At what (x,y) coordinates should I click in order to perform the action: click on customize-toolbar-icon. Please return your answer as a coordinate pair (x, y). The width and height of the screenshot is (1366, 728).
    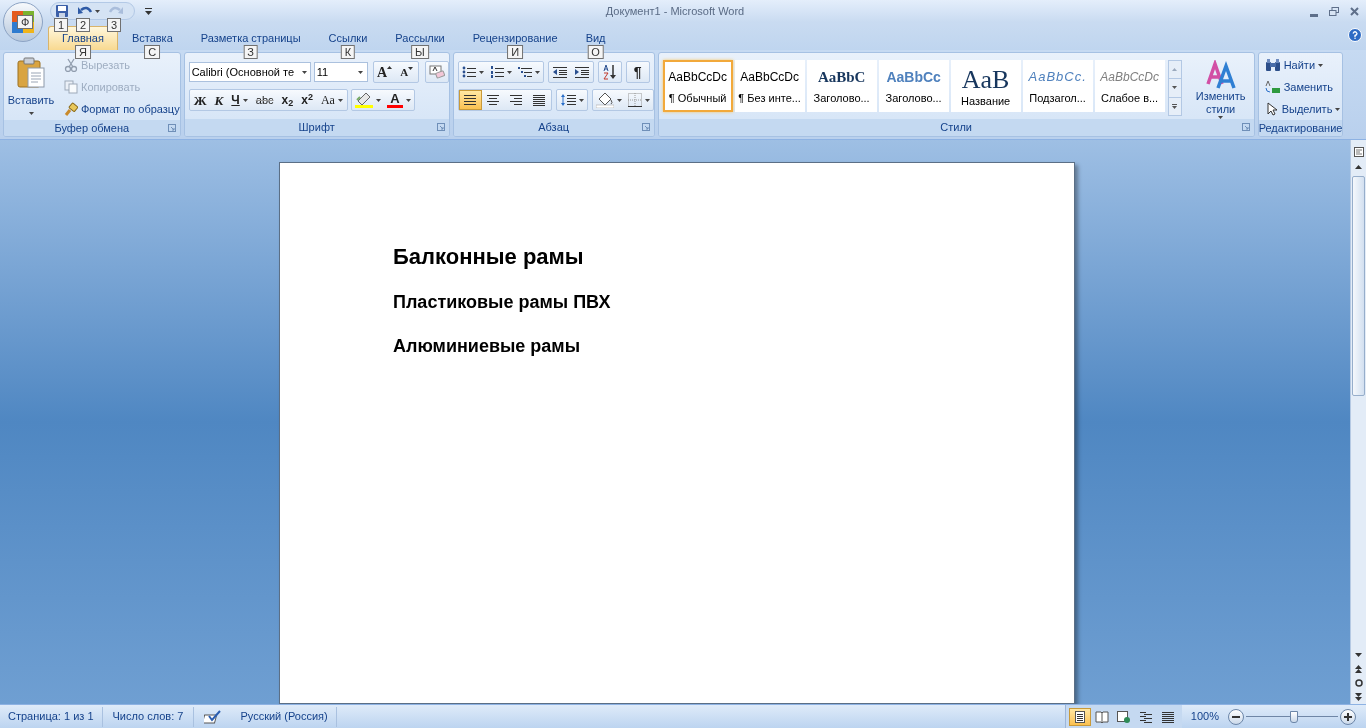
    Looking at the image, I should click on (148, 11).